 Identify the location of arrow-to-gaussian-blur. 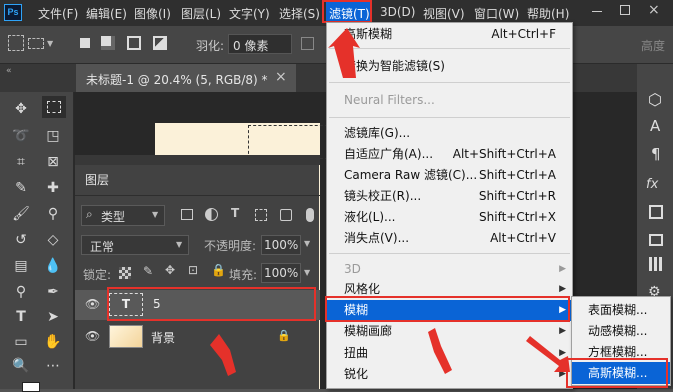
(548, 354).